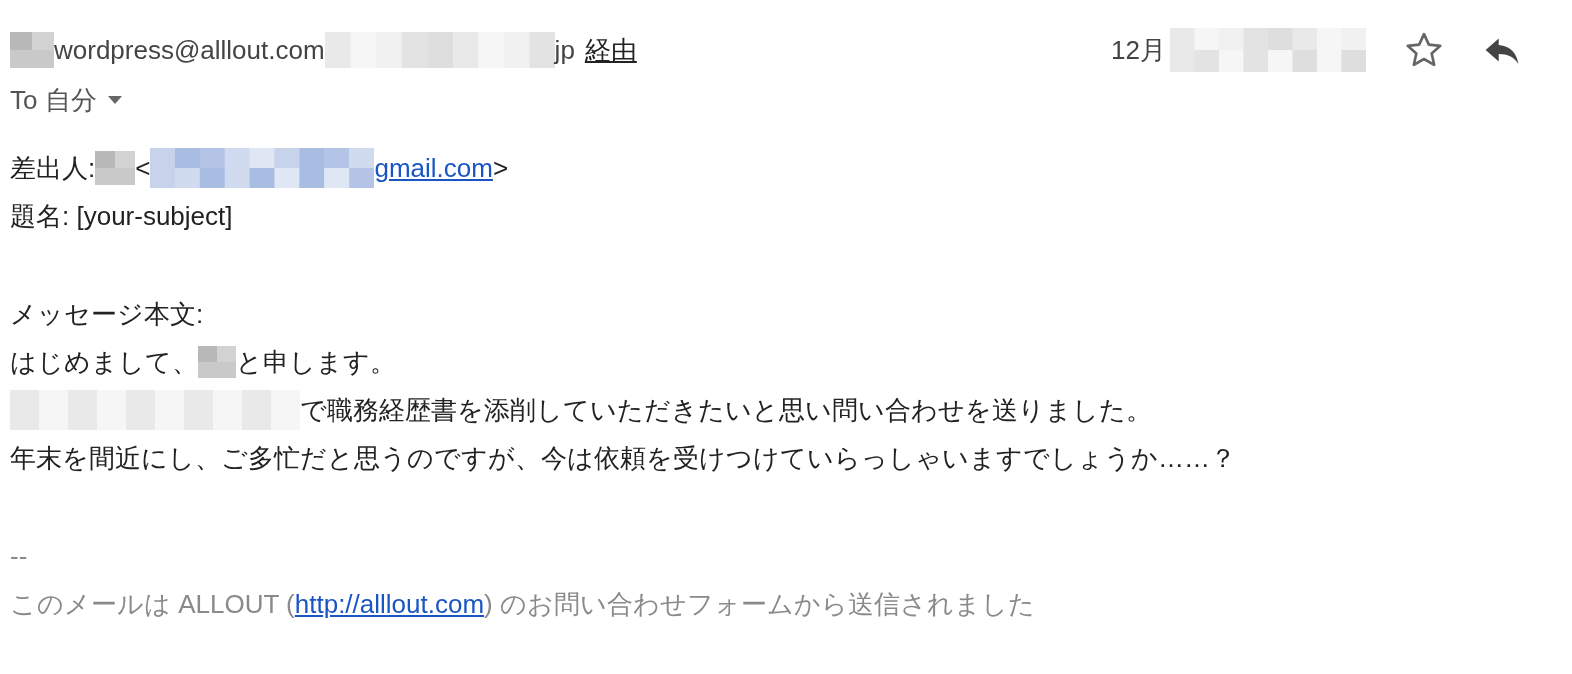  Describe the element at coordinates (623, 458) in the screenshot. I see `body-text: 年末を間近にし、ご多忙だと思うのですが、今は依頼を受けつけていらっしゃいますでしょうか……？` at that location.